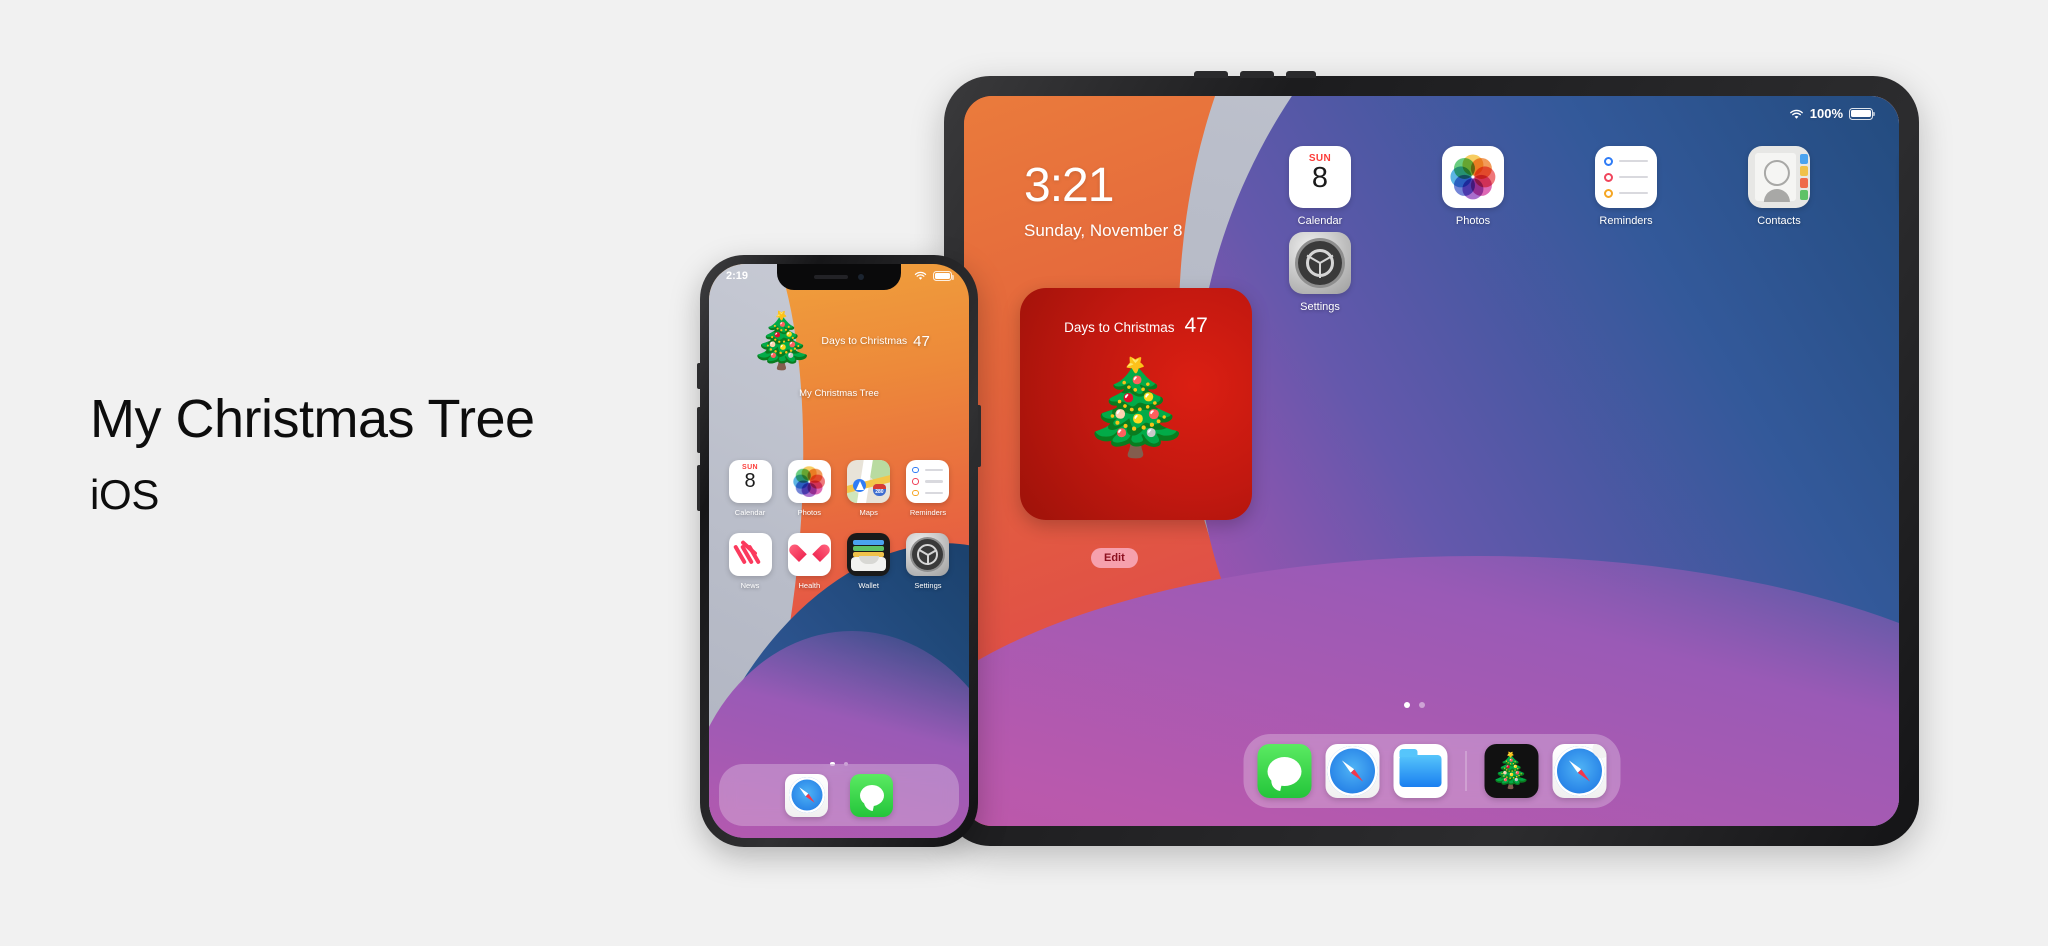 The width and height of the screenshot is (2048, 946). Describe the element at coordinates (737, 276) in the screenshot. I see `iphone-time: 2:19` at that location.